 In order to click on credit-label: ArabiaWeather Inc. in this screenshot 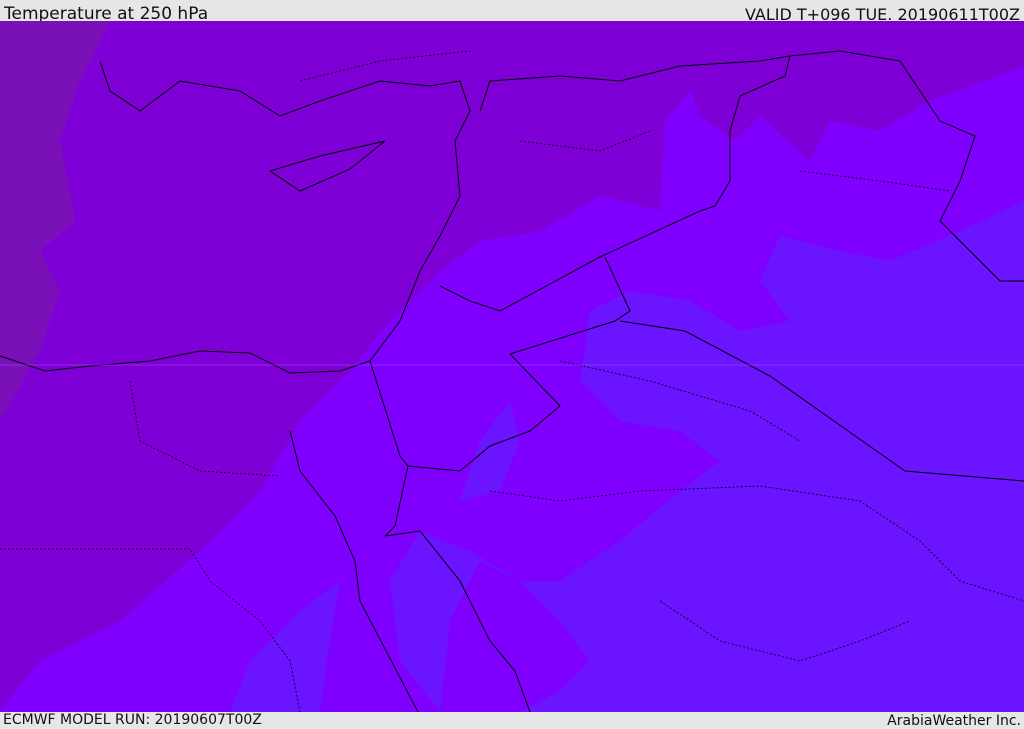, I will do `click(954, 721)`.